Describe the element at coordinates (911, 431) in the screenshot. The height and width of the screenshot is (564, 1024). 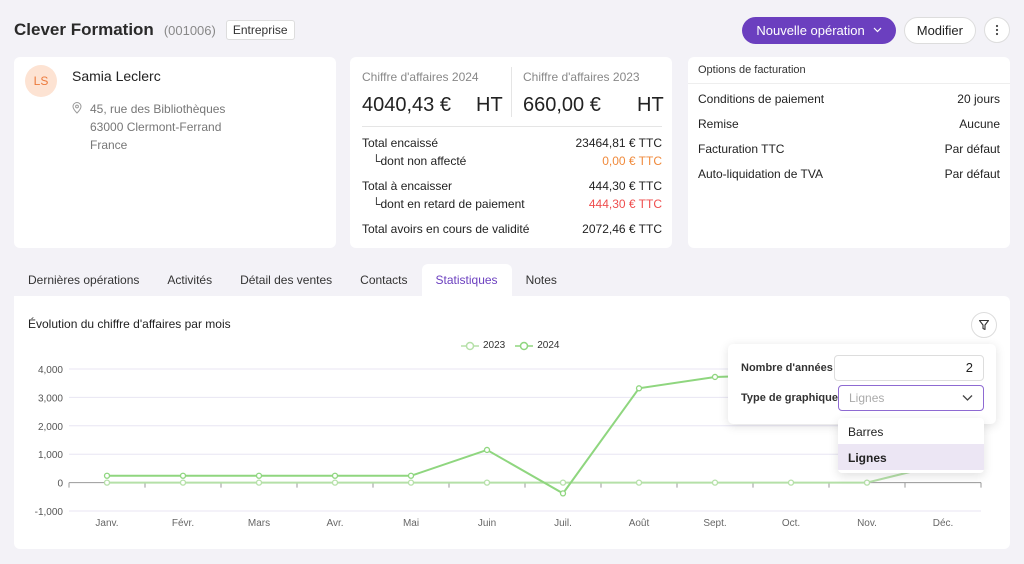
I see `option-bars: Barres` at that location.